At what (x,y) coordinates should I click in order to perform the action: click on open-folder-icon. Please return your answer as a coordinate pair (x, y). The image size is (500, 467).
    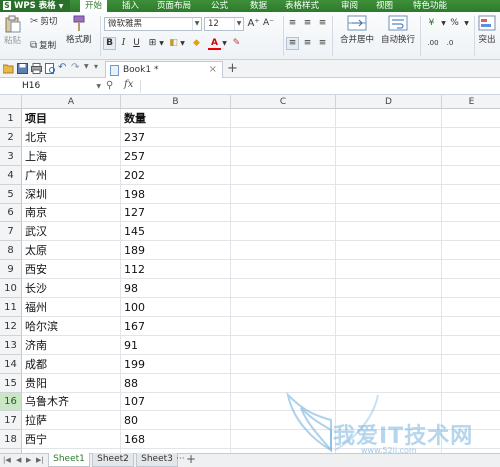
    Looking at the image, I should click on (8, 68).